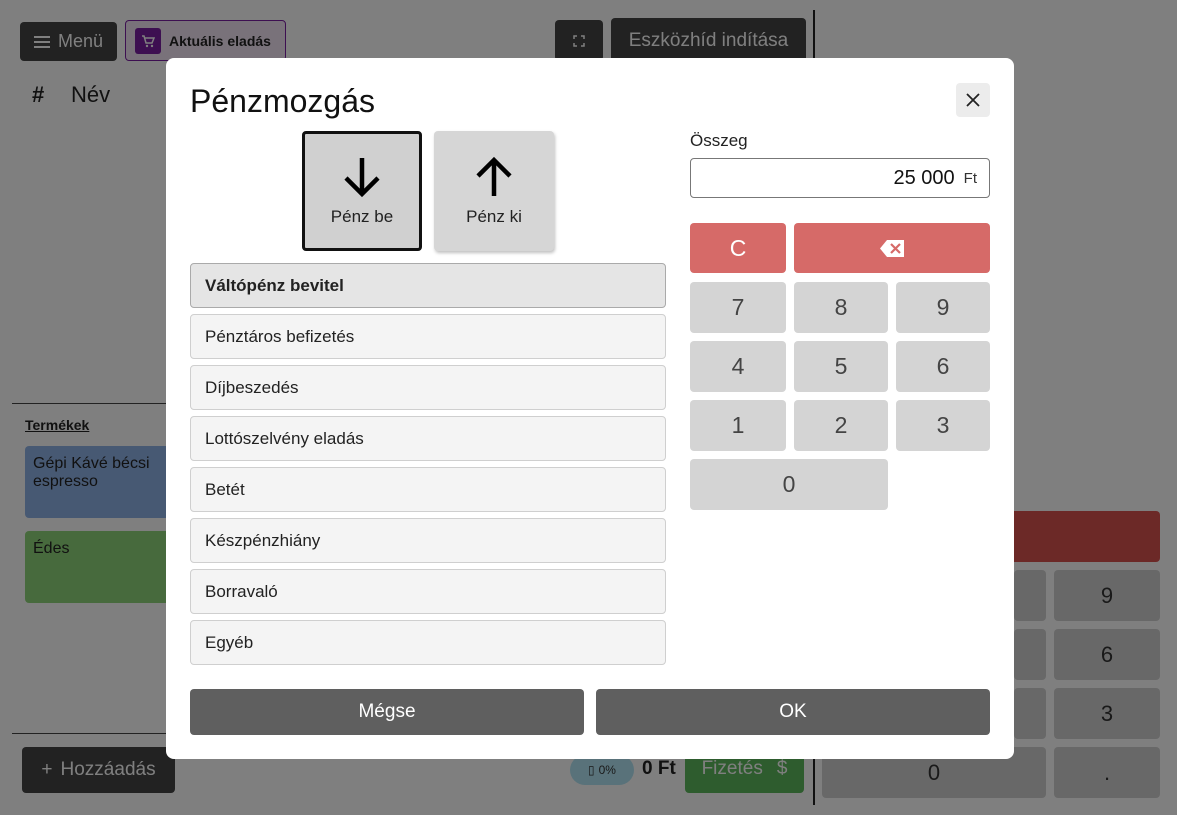 The height and width of the screenshot is (815, 1177). Describe the element at coordinates (841, 366) in the screenshot. I see `key-5: 5` at that location.